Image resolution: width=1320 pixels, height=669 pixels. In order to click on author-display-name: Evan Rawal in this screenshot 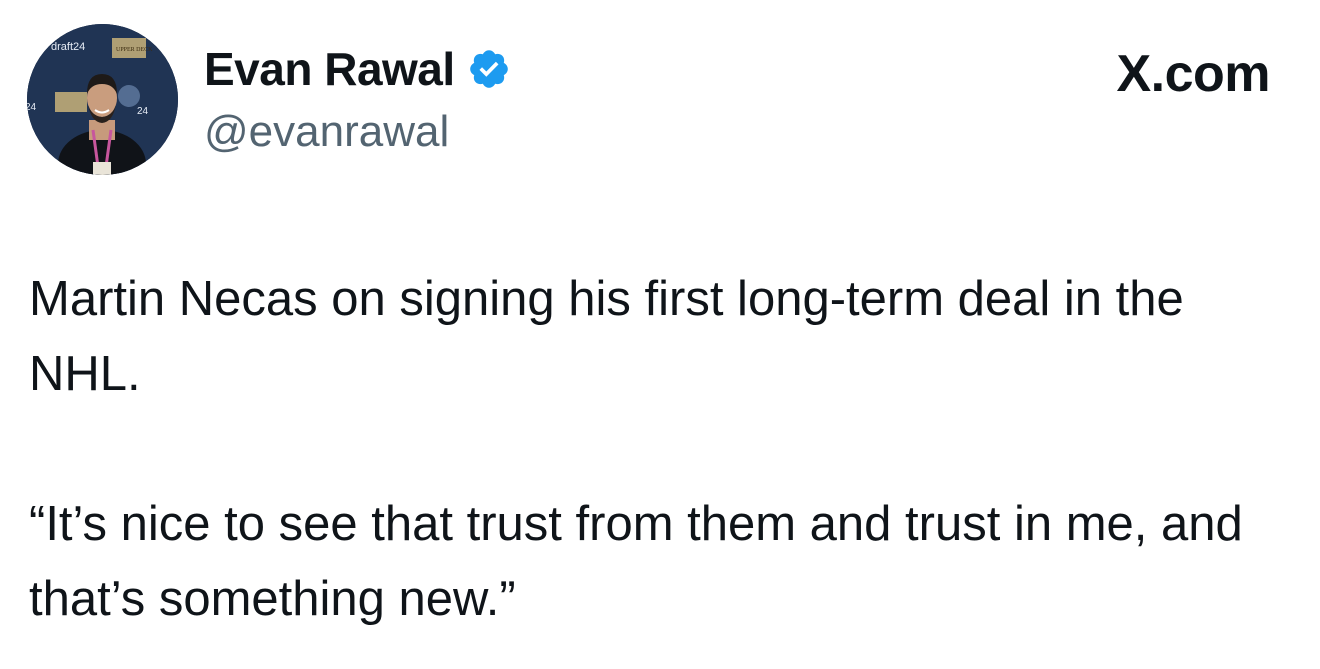, I will do `click(329, 69)`.